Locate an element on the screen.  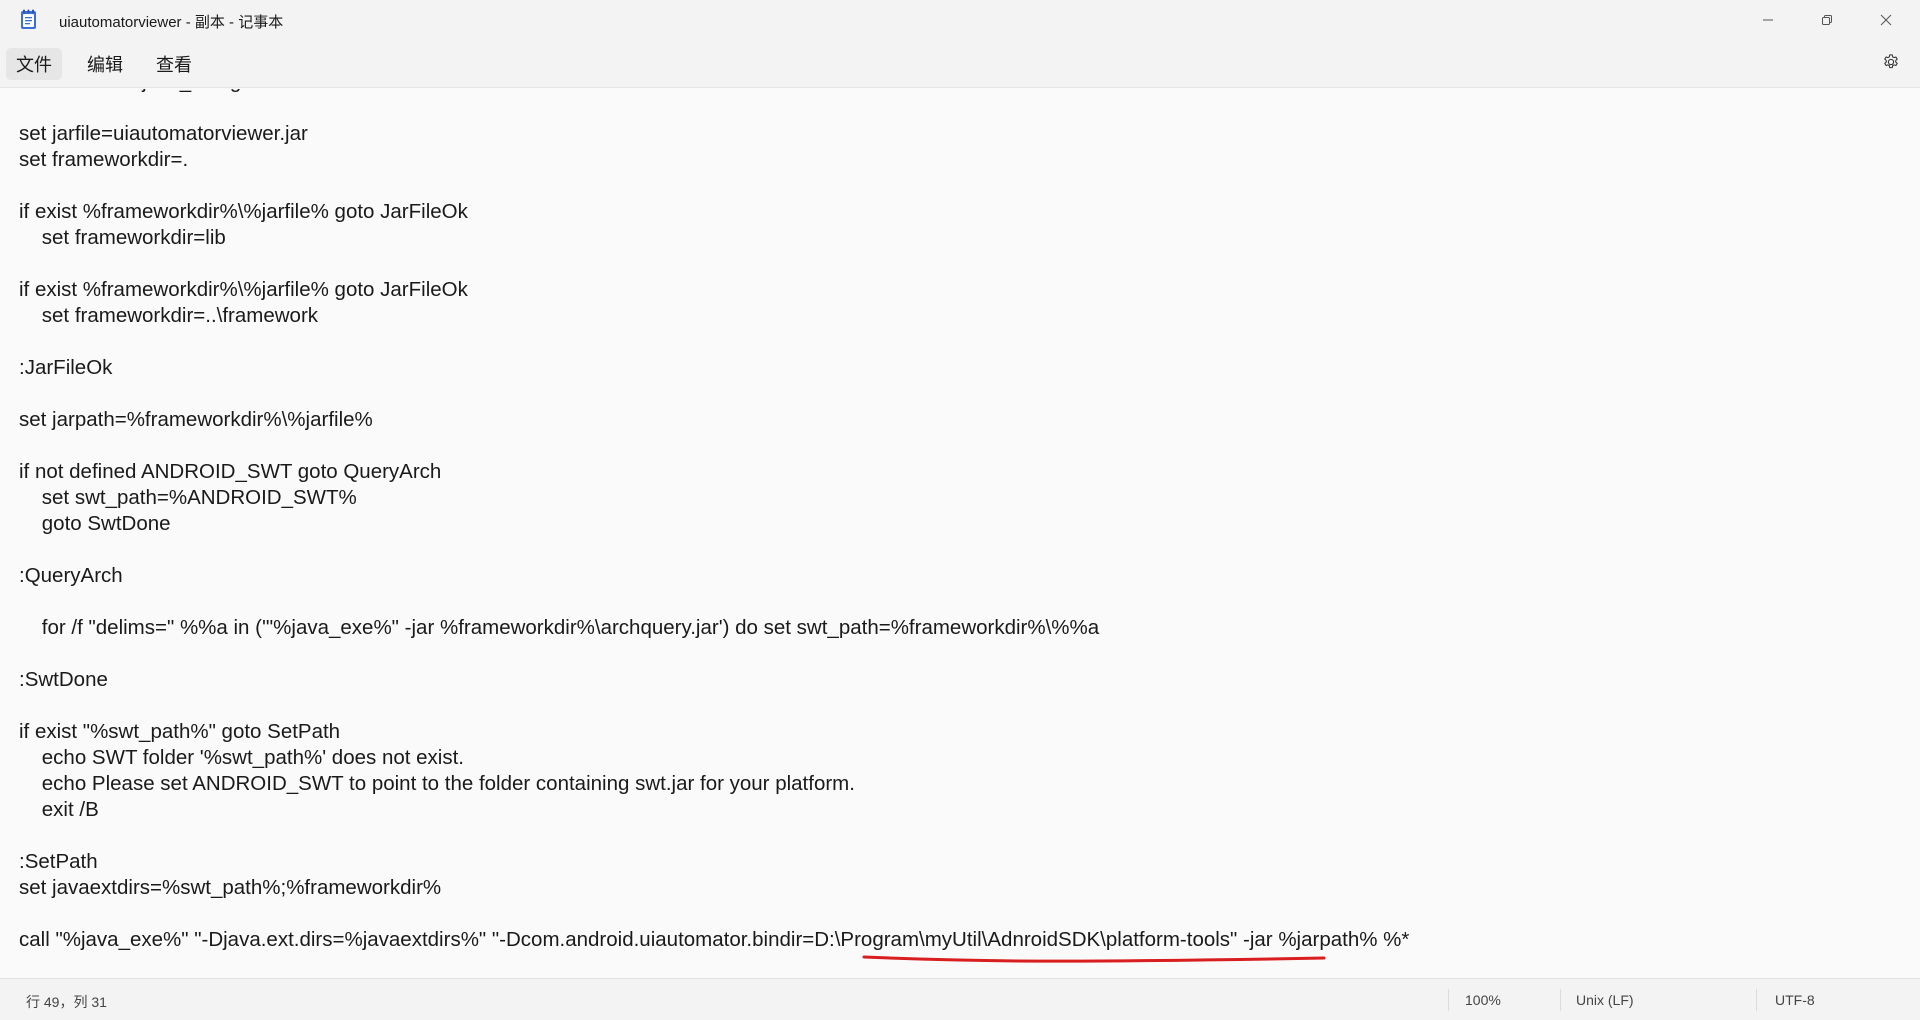
text-line: :SwtDone is located at coordinates (714, 680).